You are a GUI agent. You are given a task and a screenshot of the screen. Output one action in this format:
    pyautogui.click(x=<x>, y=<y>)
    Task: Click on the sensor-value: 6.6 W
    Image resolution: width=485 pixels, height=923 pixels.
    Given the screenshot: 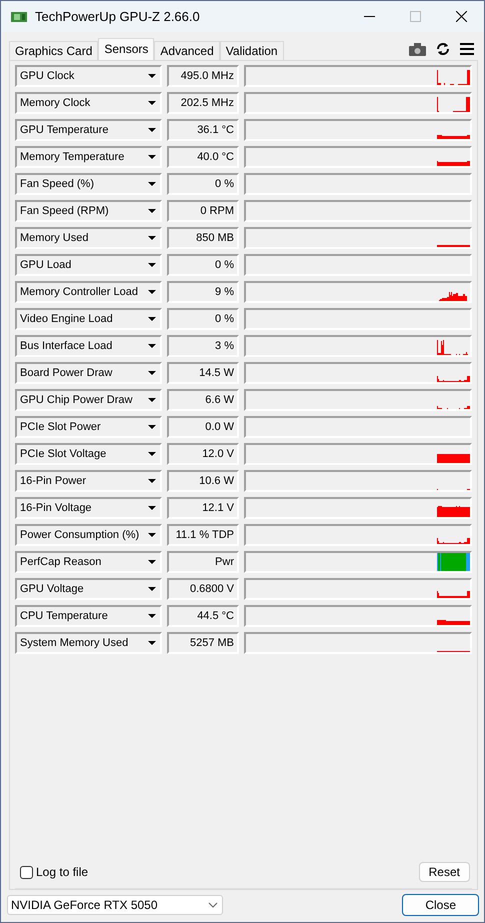 What is the action you would take?
    pyautogui.click(x=203, y=400)
    